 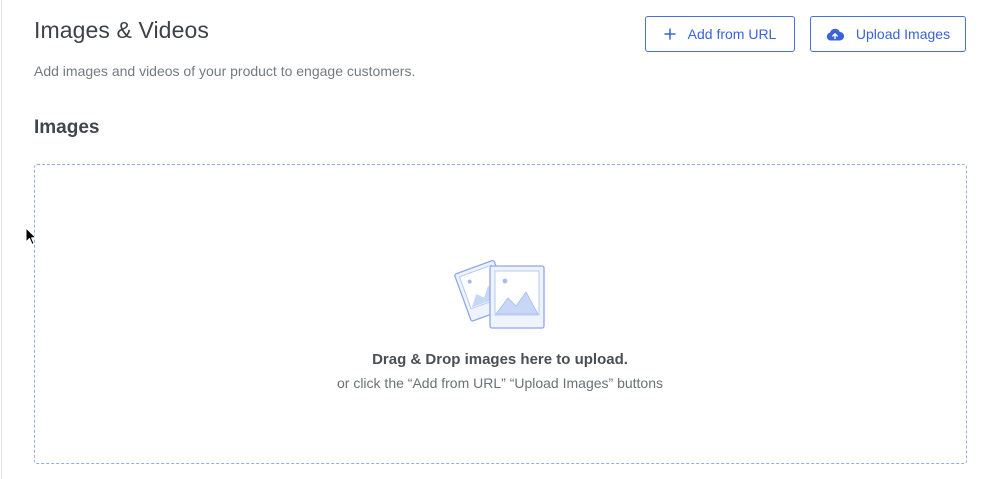 What do you see at coordinates (669, 34) in the screenshot?
I see `plus-icon` at bounding box center [669, 34].